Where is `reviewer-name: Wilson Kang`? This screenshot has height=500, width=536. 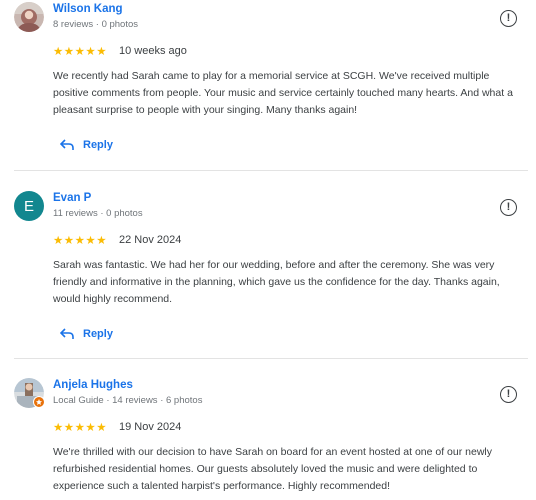
reviewer-name: Wilson Kang is located at coordinates (88, 9).